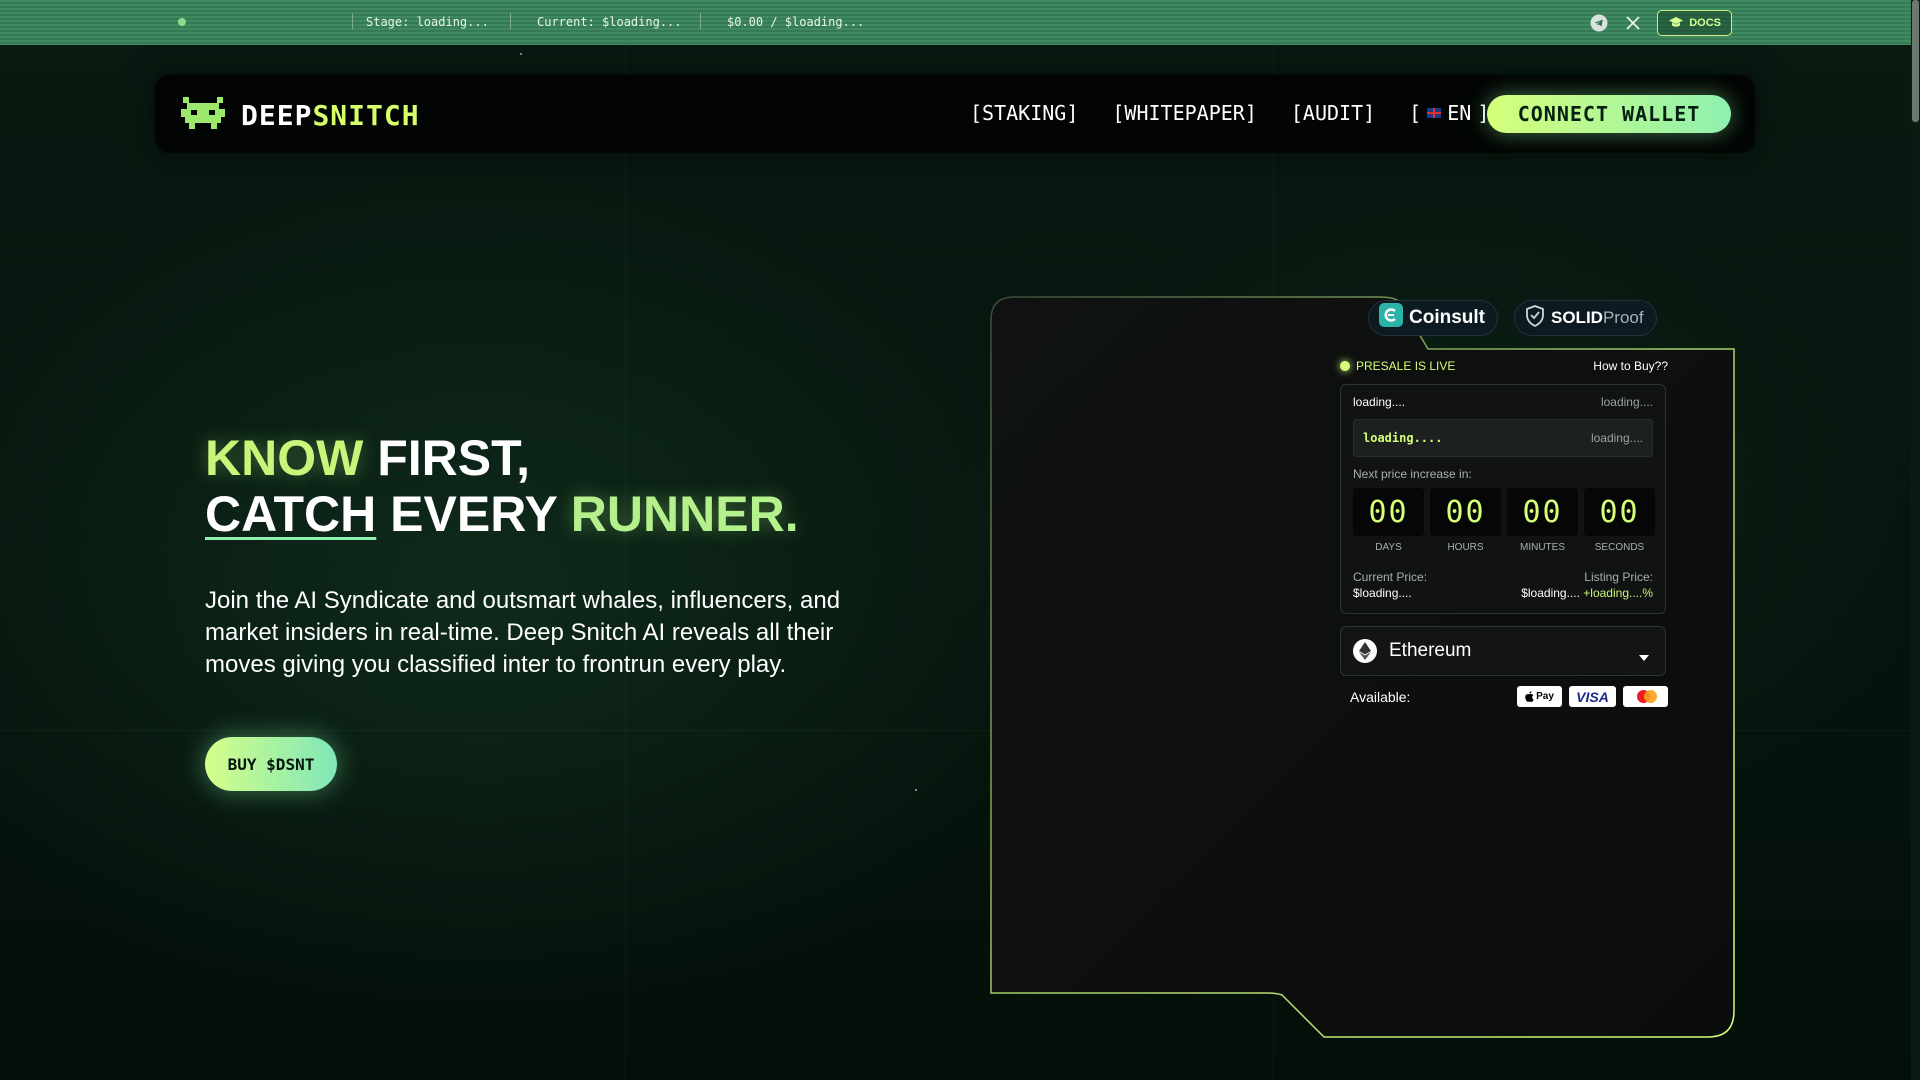 The width and height of the screenshot is (1920, 1080). I want to click on solidproof-badge: SOLIDProof, so click(1585, 318).